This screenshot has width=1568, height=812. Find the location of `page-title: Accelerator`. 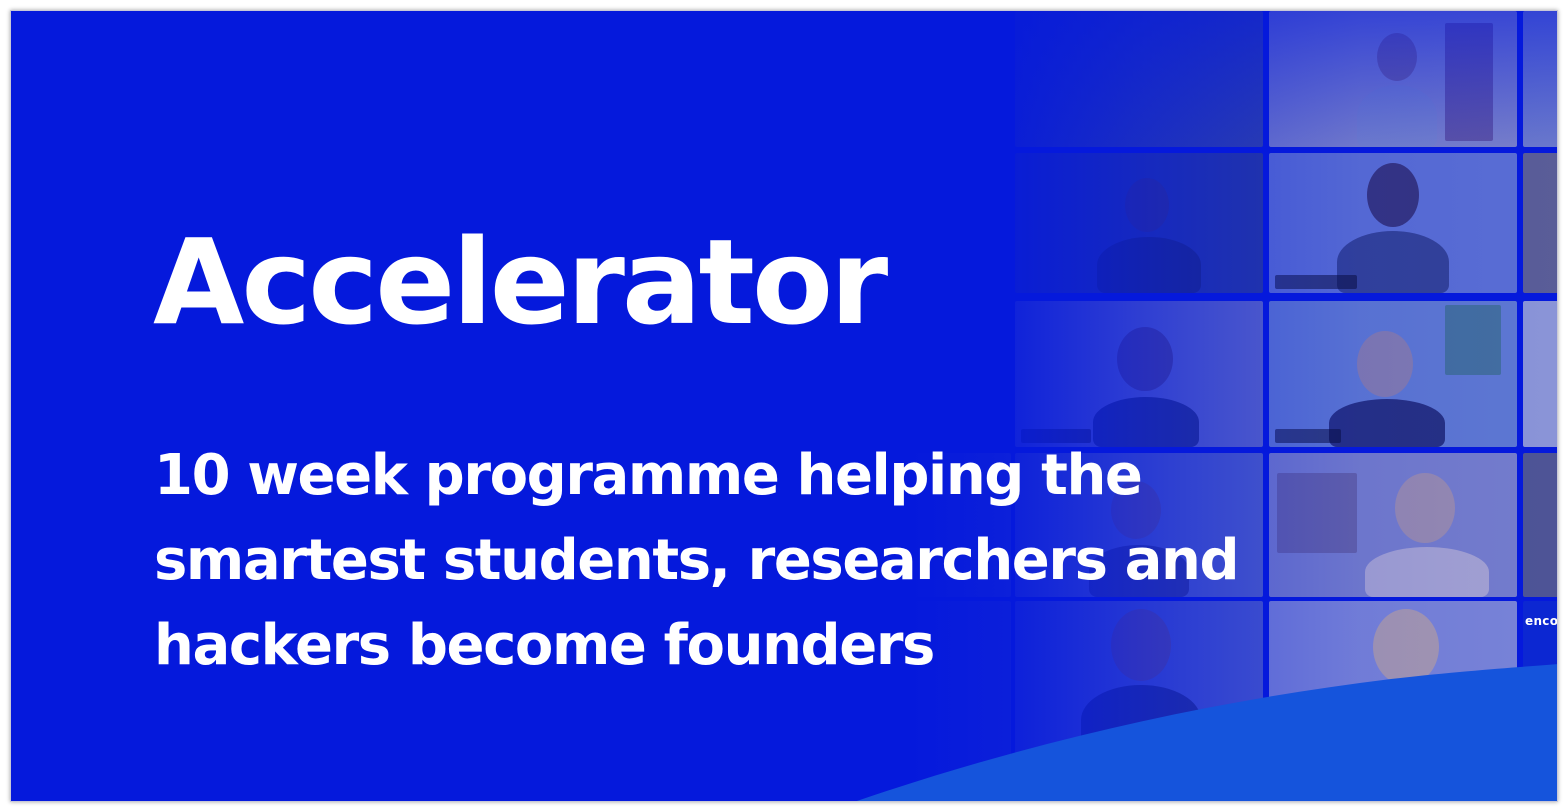

page-title: Accelerator is located at coordinates (520, 282).